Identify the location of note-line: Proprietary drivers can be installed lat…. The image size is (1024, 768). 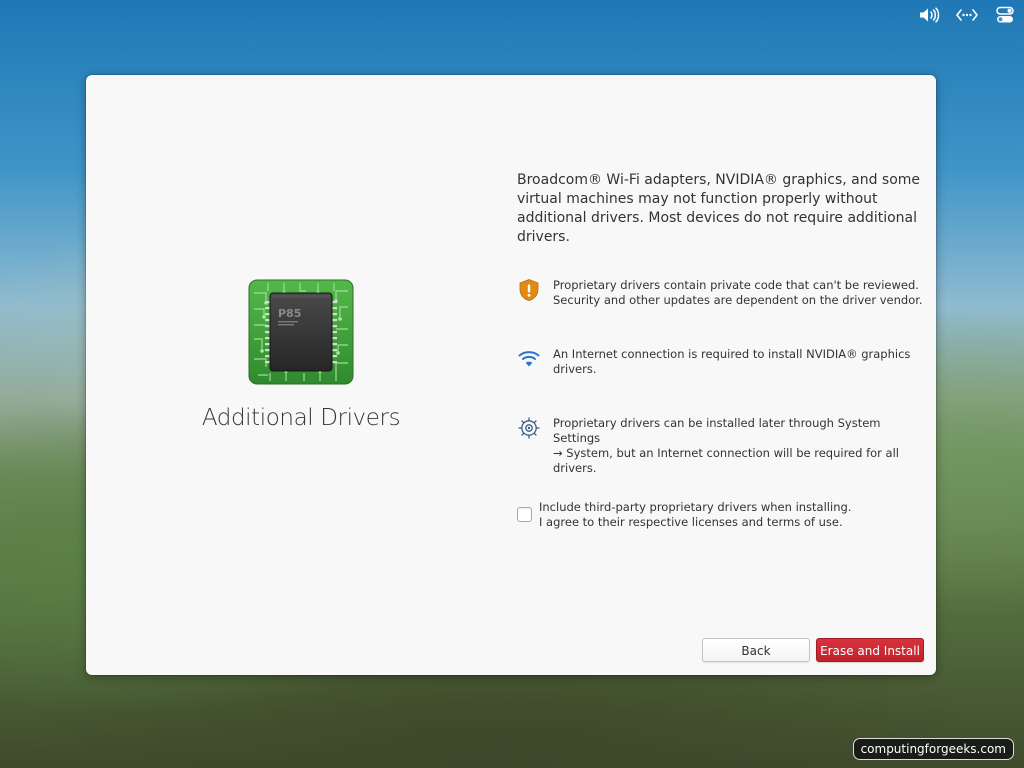
(717, 430).